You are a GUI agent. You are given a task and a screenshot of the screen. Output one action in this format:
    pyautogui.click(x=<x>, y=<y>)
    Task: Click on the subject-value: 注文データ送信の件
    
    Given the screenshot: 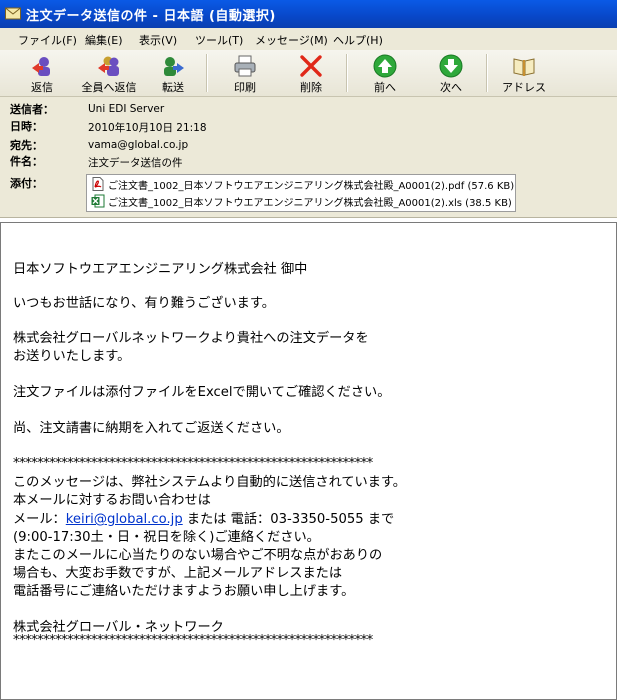 What is the action you would take?
    pyautogui.click(x=135, y=163)
    